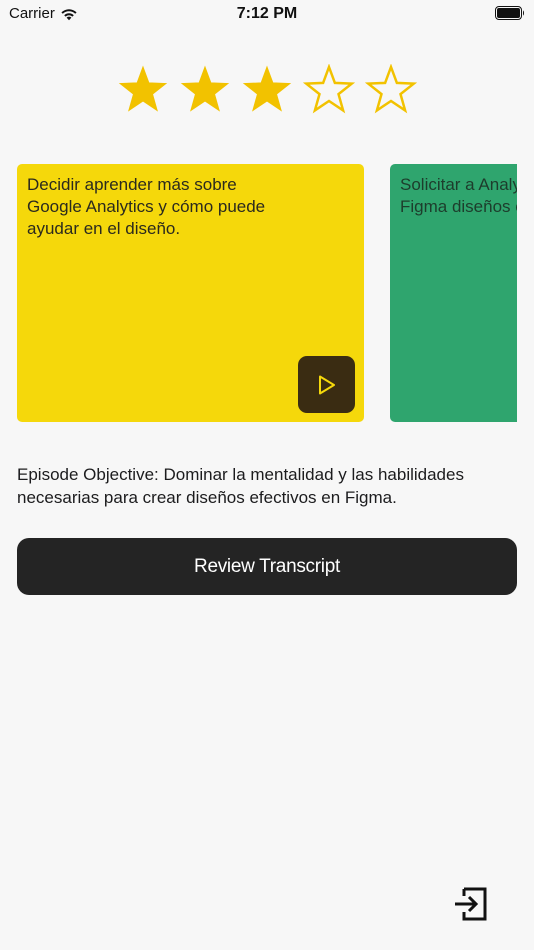 Image resolution: width=534 pixels, height=950 pixels. I want to click on exit-icon, so click(470, 904).